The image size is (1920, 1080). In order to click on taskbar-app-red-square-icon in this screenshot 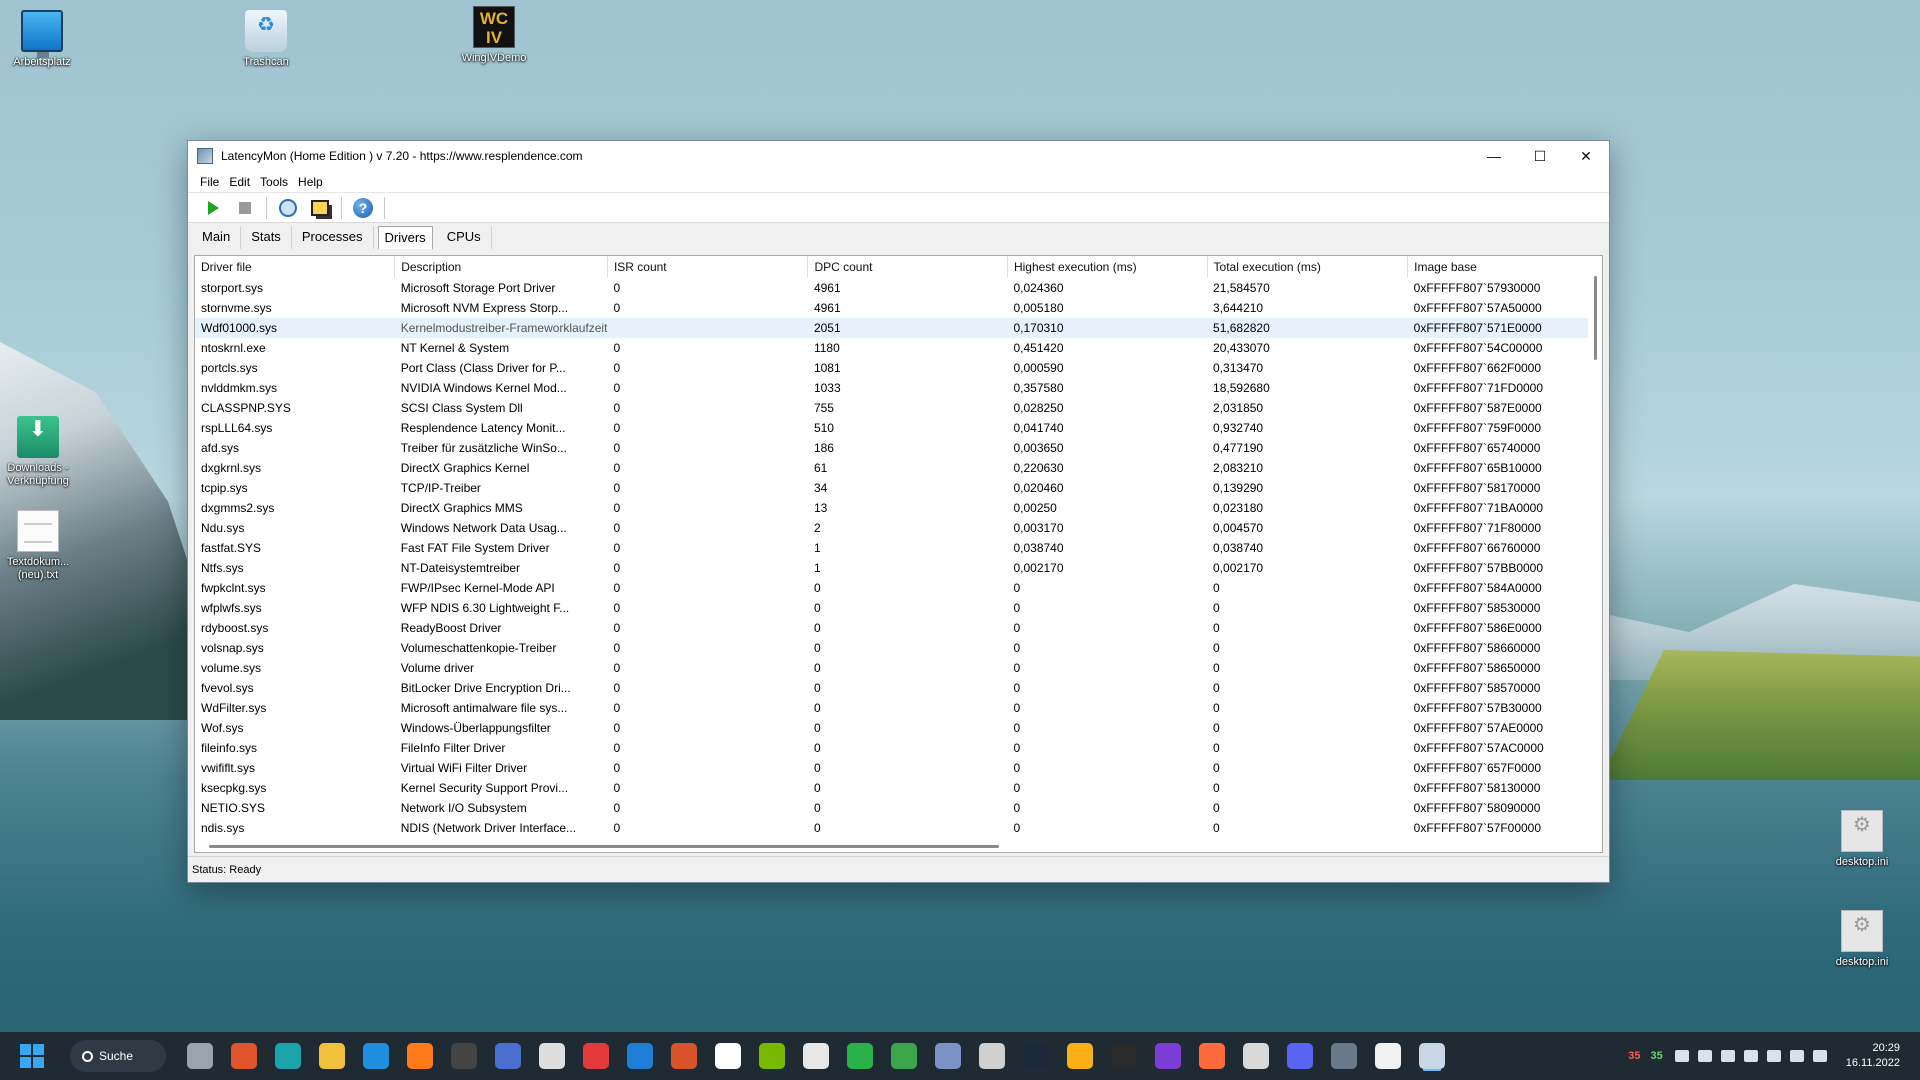, I will do `click(596, 1056)`.